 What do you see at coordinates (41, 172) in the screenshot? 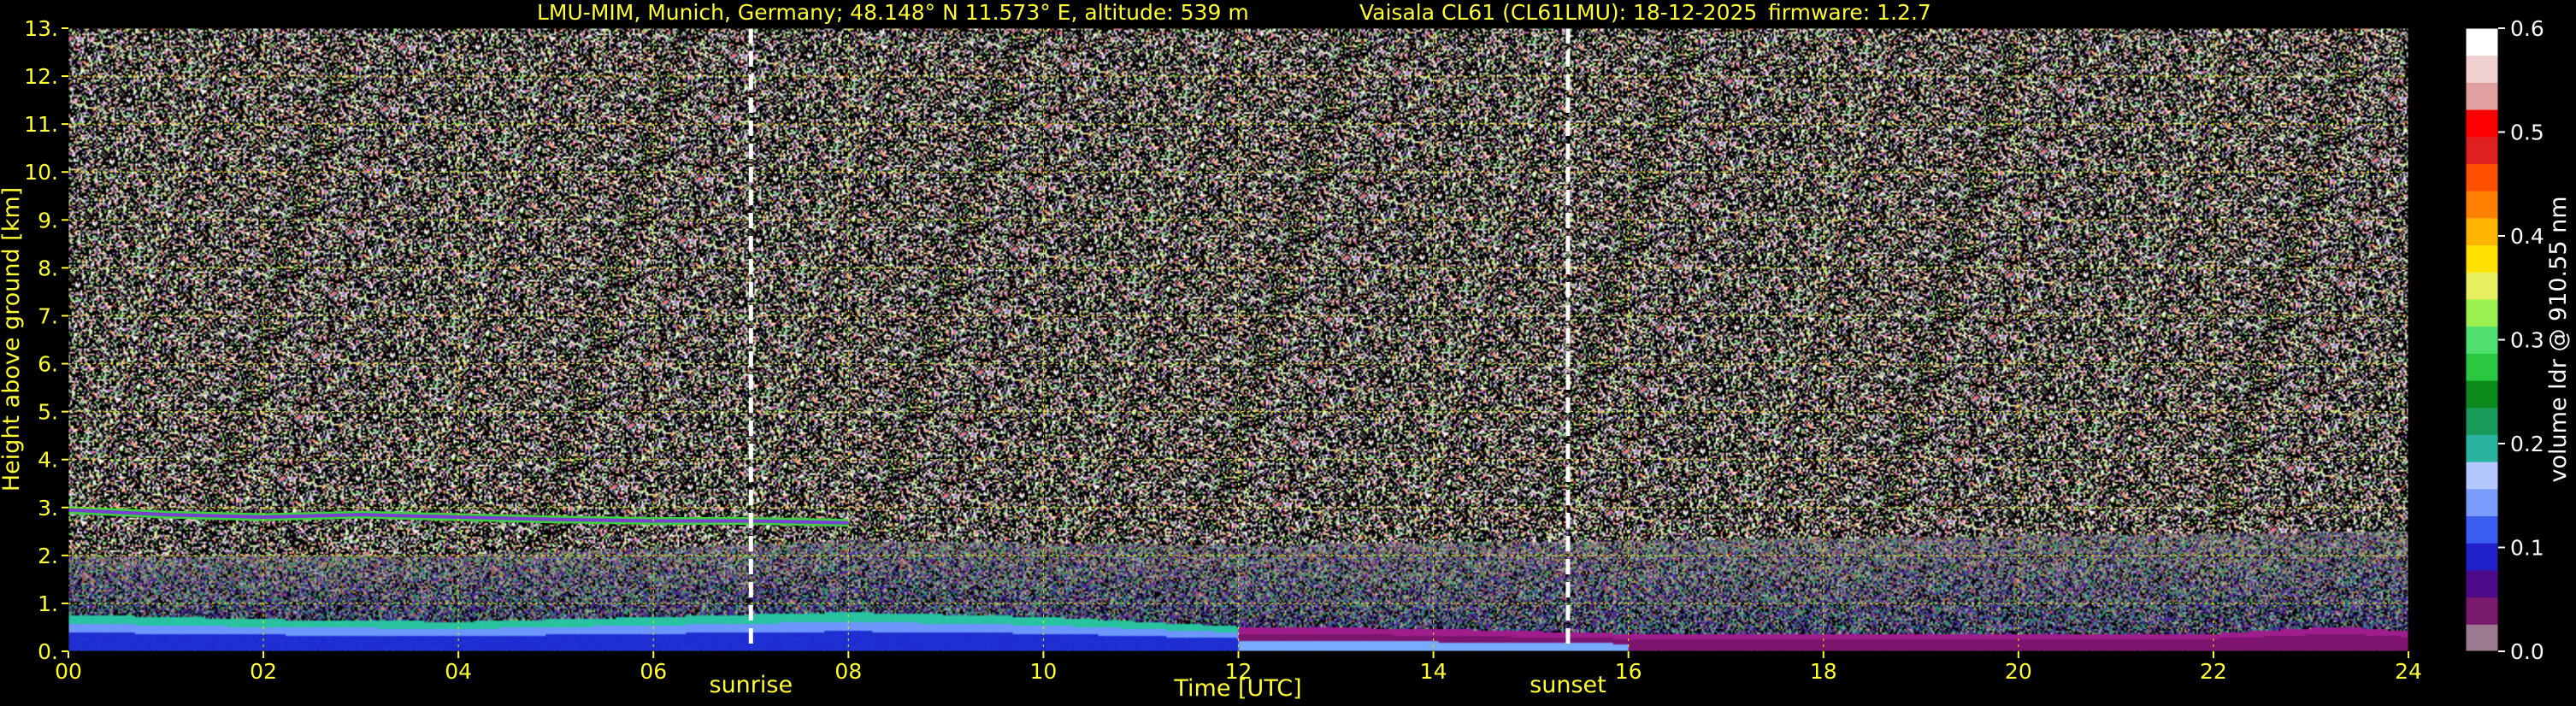
I see `y-tick-label: 10.` at bounding box center [41, 172].